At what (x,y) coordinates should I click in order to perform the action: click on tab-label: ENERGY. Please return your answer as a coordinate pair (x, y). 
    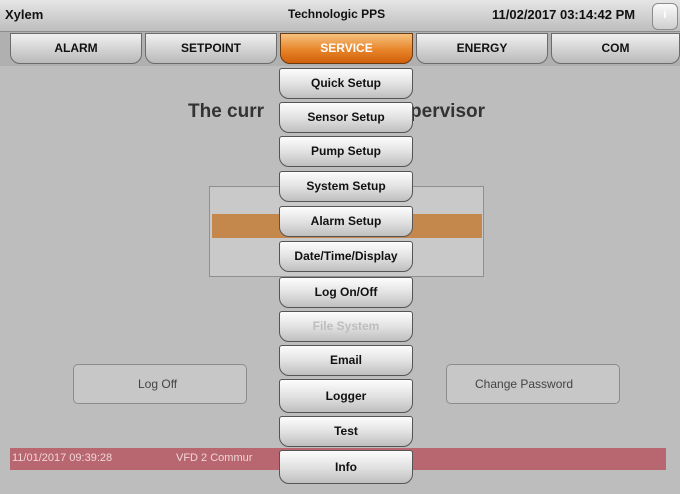
    Looking at the image, I should click on (482, 48).